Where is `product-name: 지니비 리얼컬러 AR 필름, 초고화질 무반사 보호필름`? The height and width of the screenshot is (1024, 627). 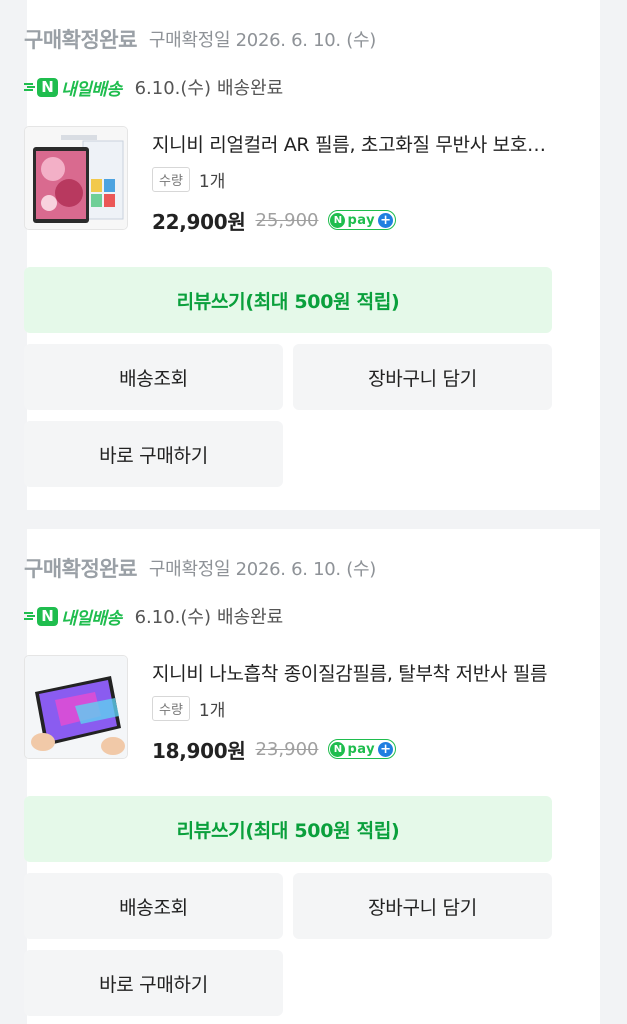
product-name: 지니비 리얼컬러 AR 필름, 초고화질 무반사 보호필름 is located at coordinates (352, 143).